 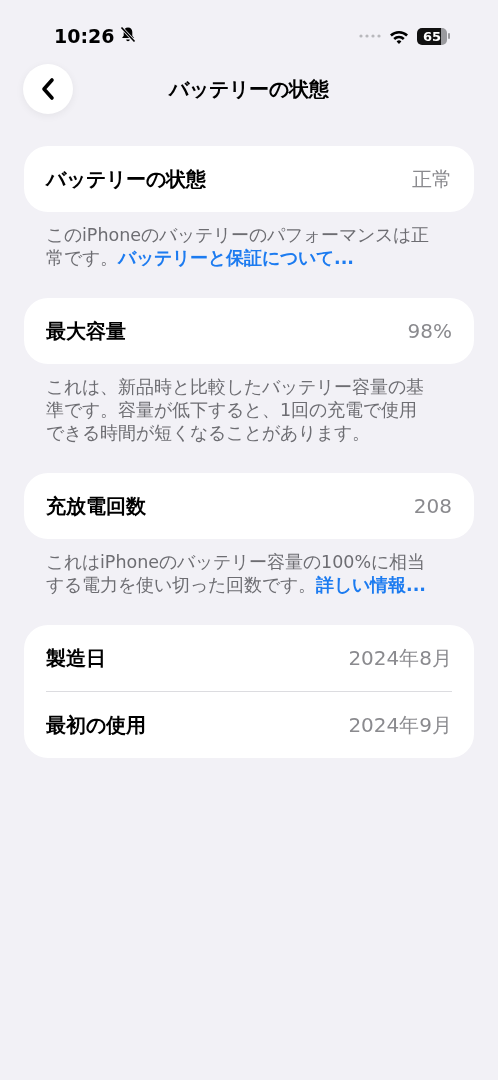 I want to click on signal-dots-icon, so click(x=370, y=36).